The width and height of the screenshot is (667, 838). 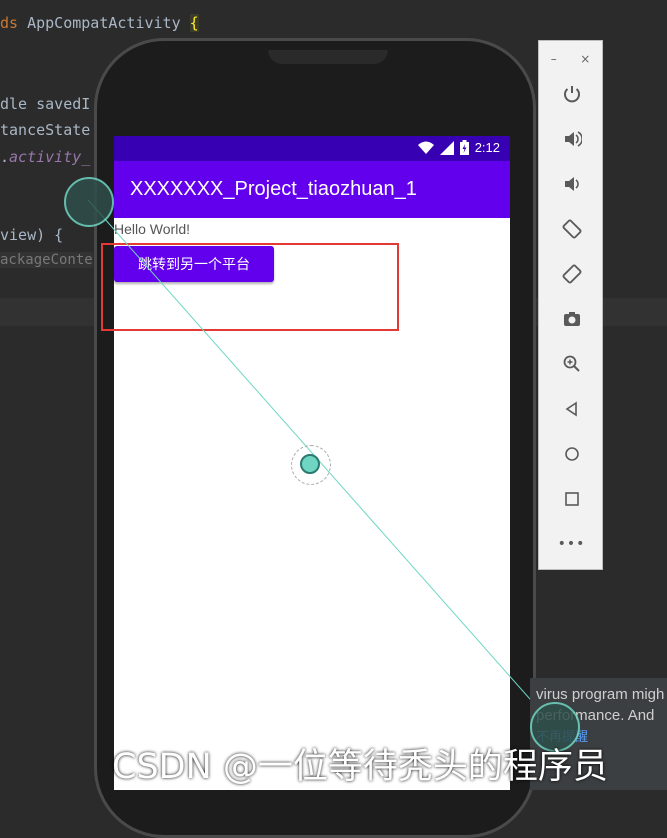 What do you see at coordinates (89, 202) in the screenshot?
I see `touch-start-indicator` at bounding box center [89, 202].